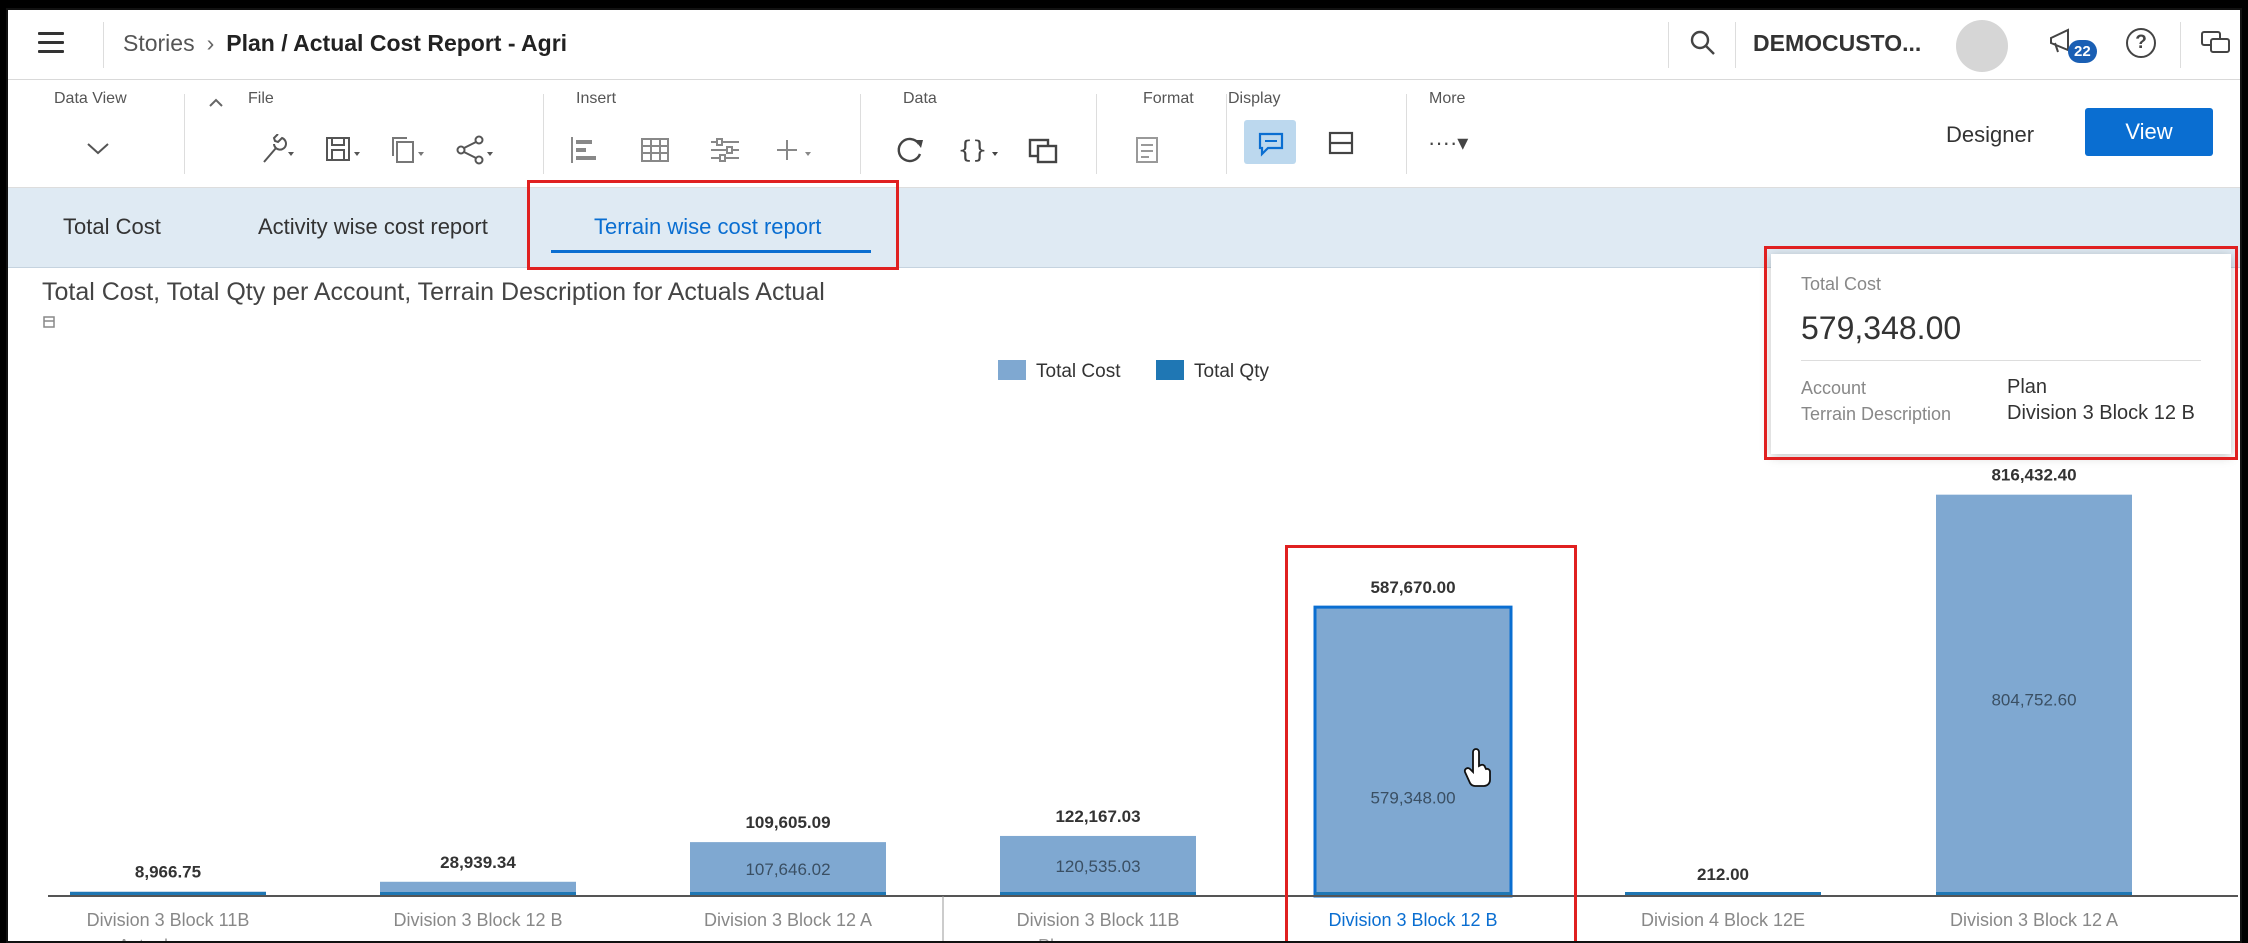 This screenshot has width=2248, height=943. Describe the element at coordinates (475, 150) in the screenshot. I see `share-icon` at that location.